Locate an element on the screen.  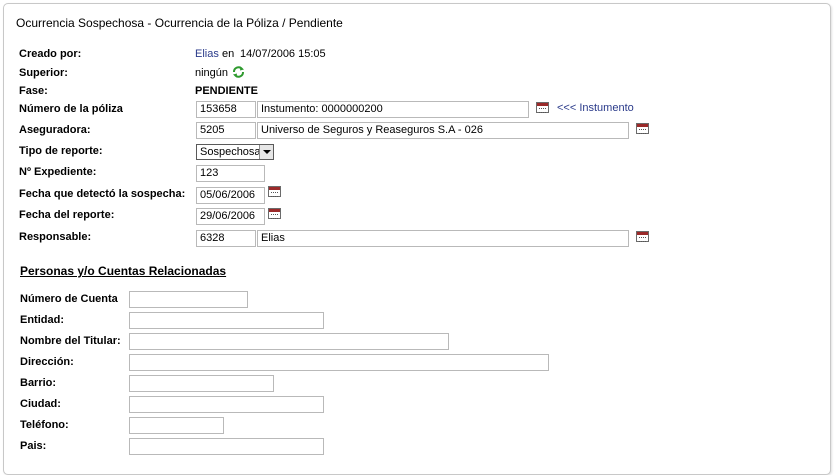
address-label: Dirección: is located at coordinates (47, 362).